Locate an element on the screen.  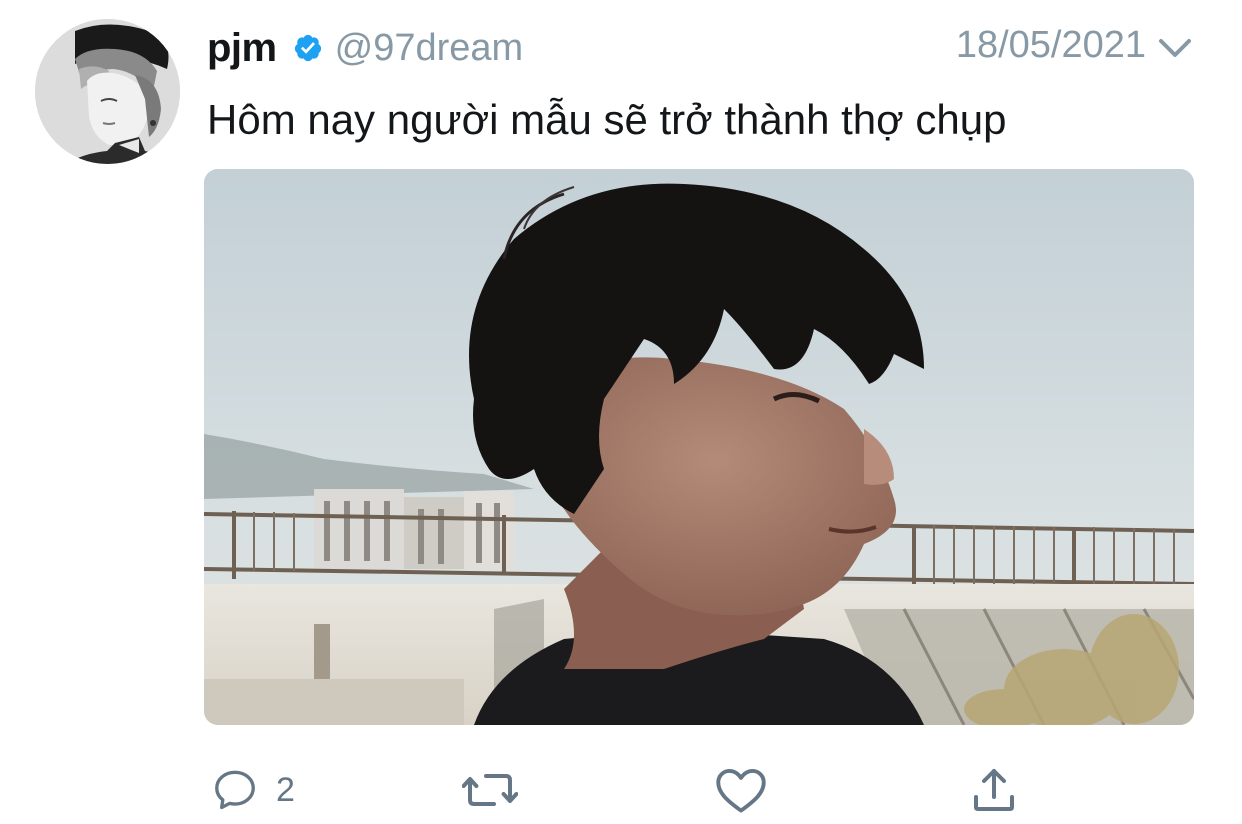
reply-button: 2 is located at coordinates (252, 790).